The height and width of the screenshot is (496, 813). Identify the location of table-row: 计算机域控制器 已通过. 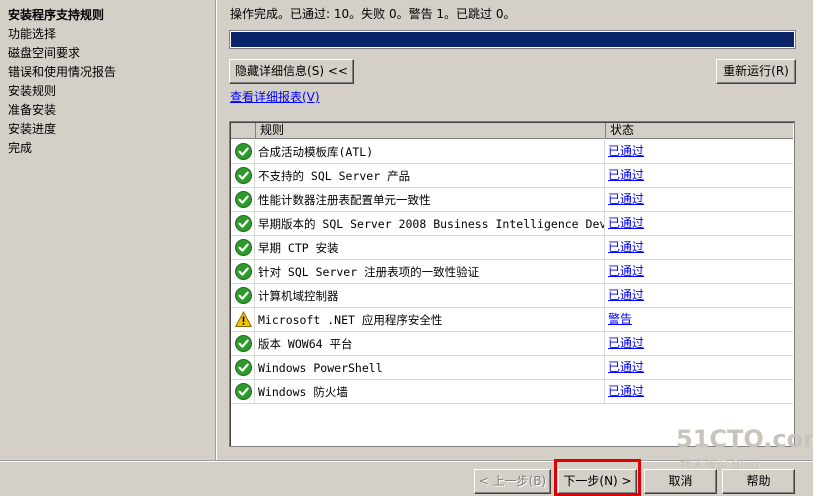
(512, 296).